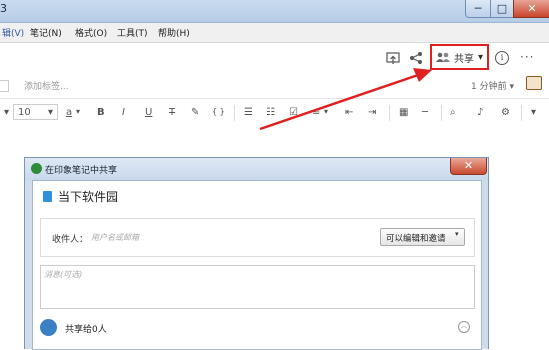  What do you see at coordinates (533, 112) in the screenshot?
I see `format-caret-icon: ▾` at bounding box center [533, 112].